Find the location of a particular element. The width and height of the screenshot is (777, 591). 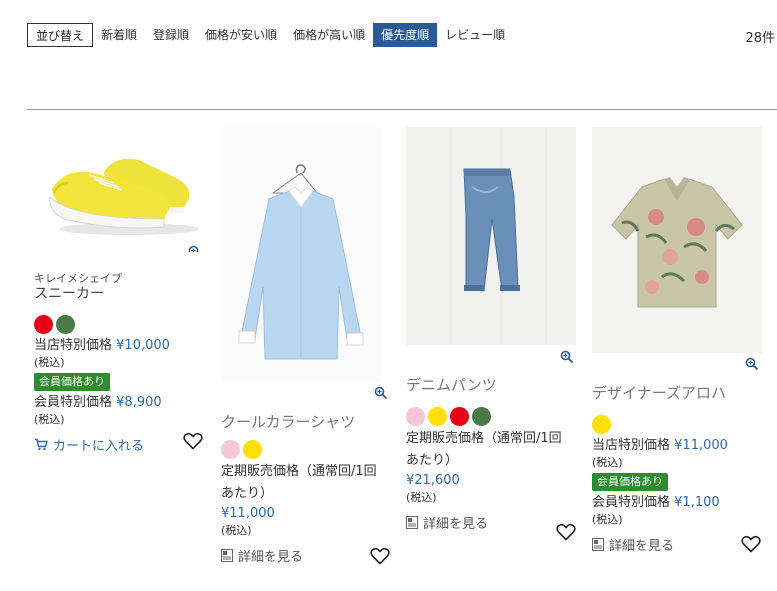

product-name: デニムパンツ is located at coordinates (491, 385).